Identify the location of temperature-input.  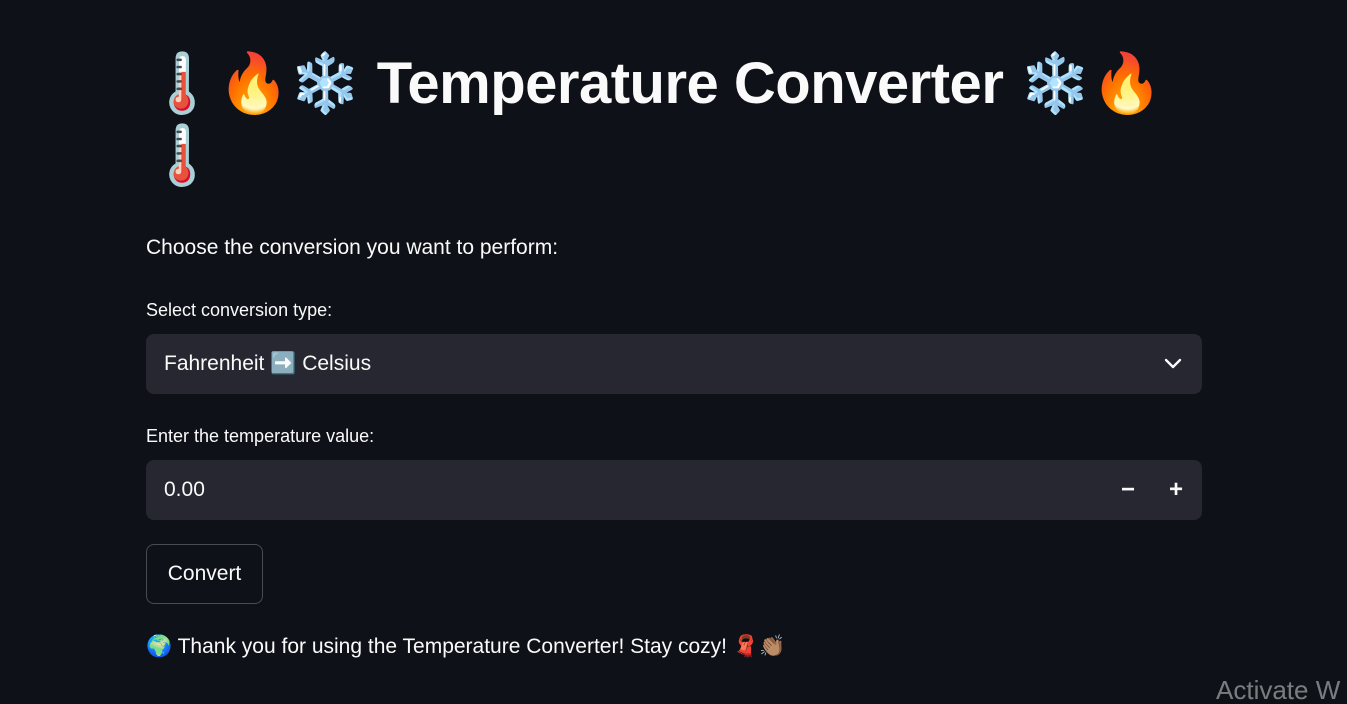
(625, 490).